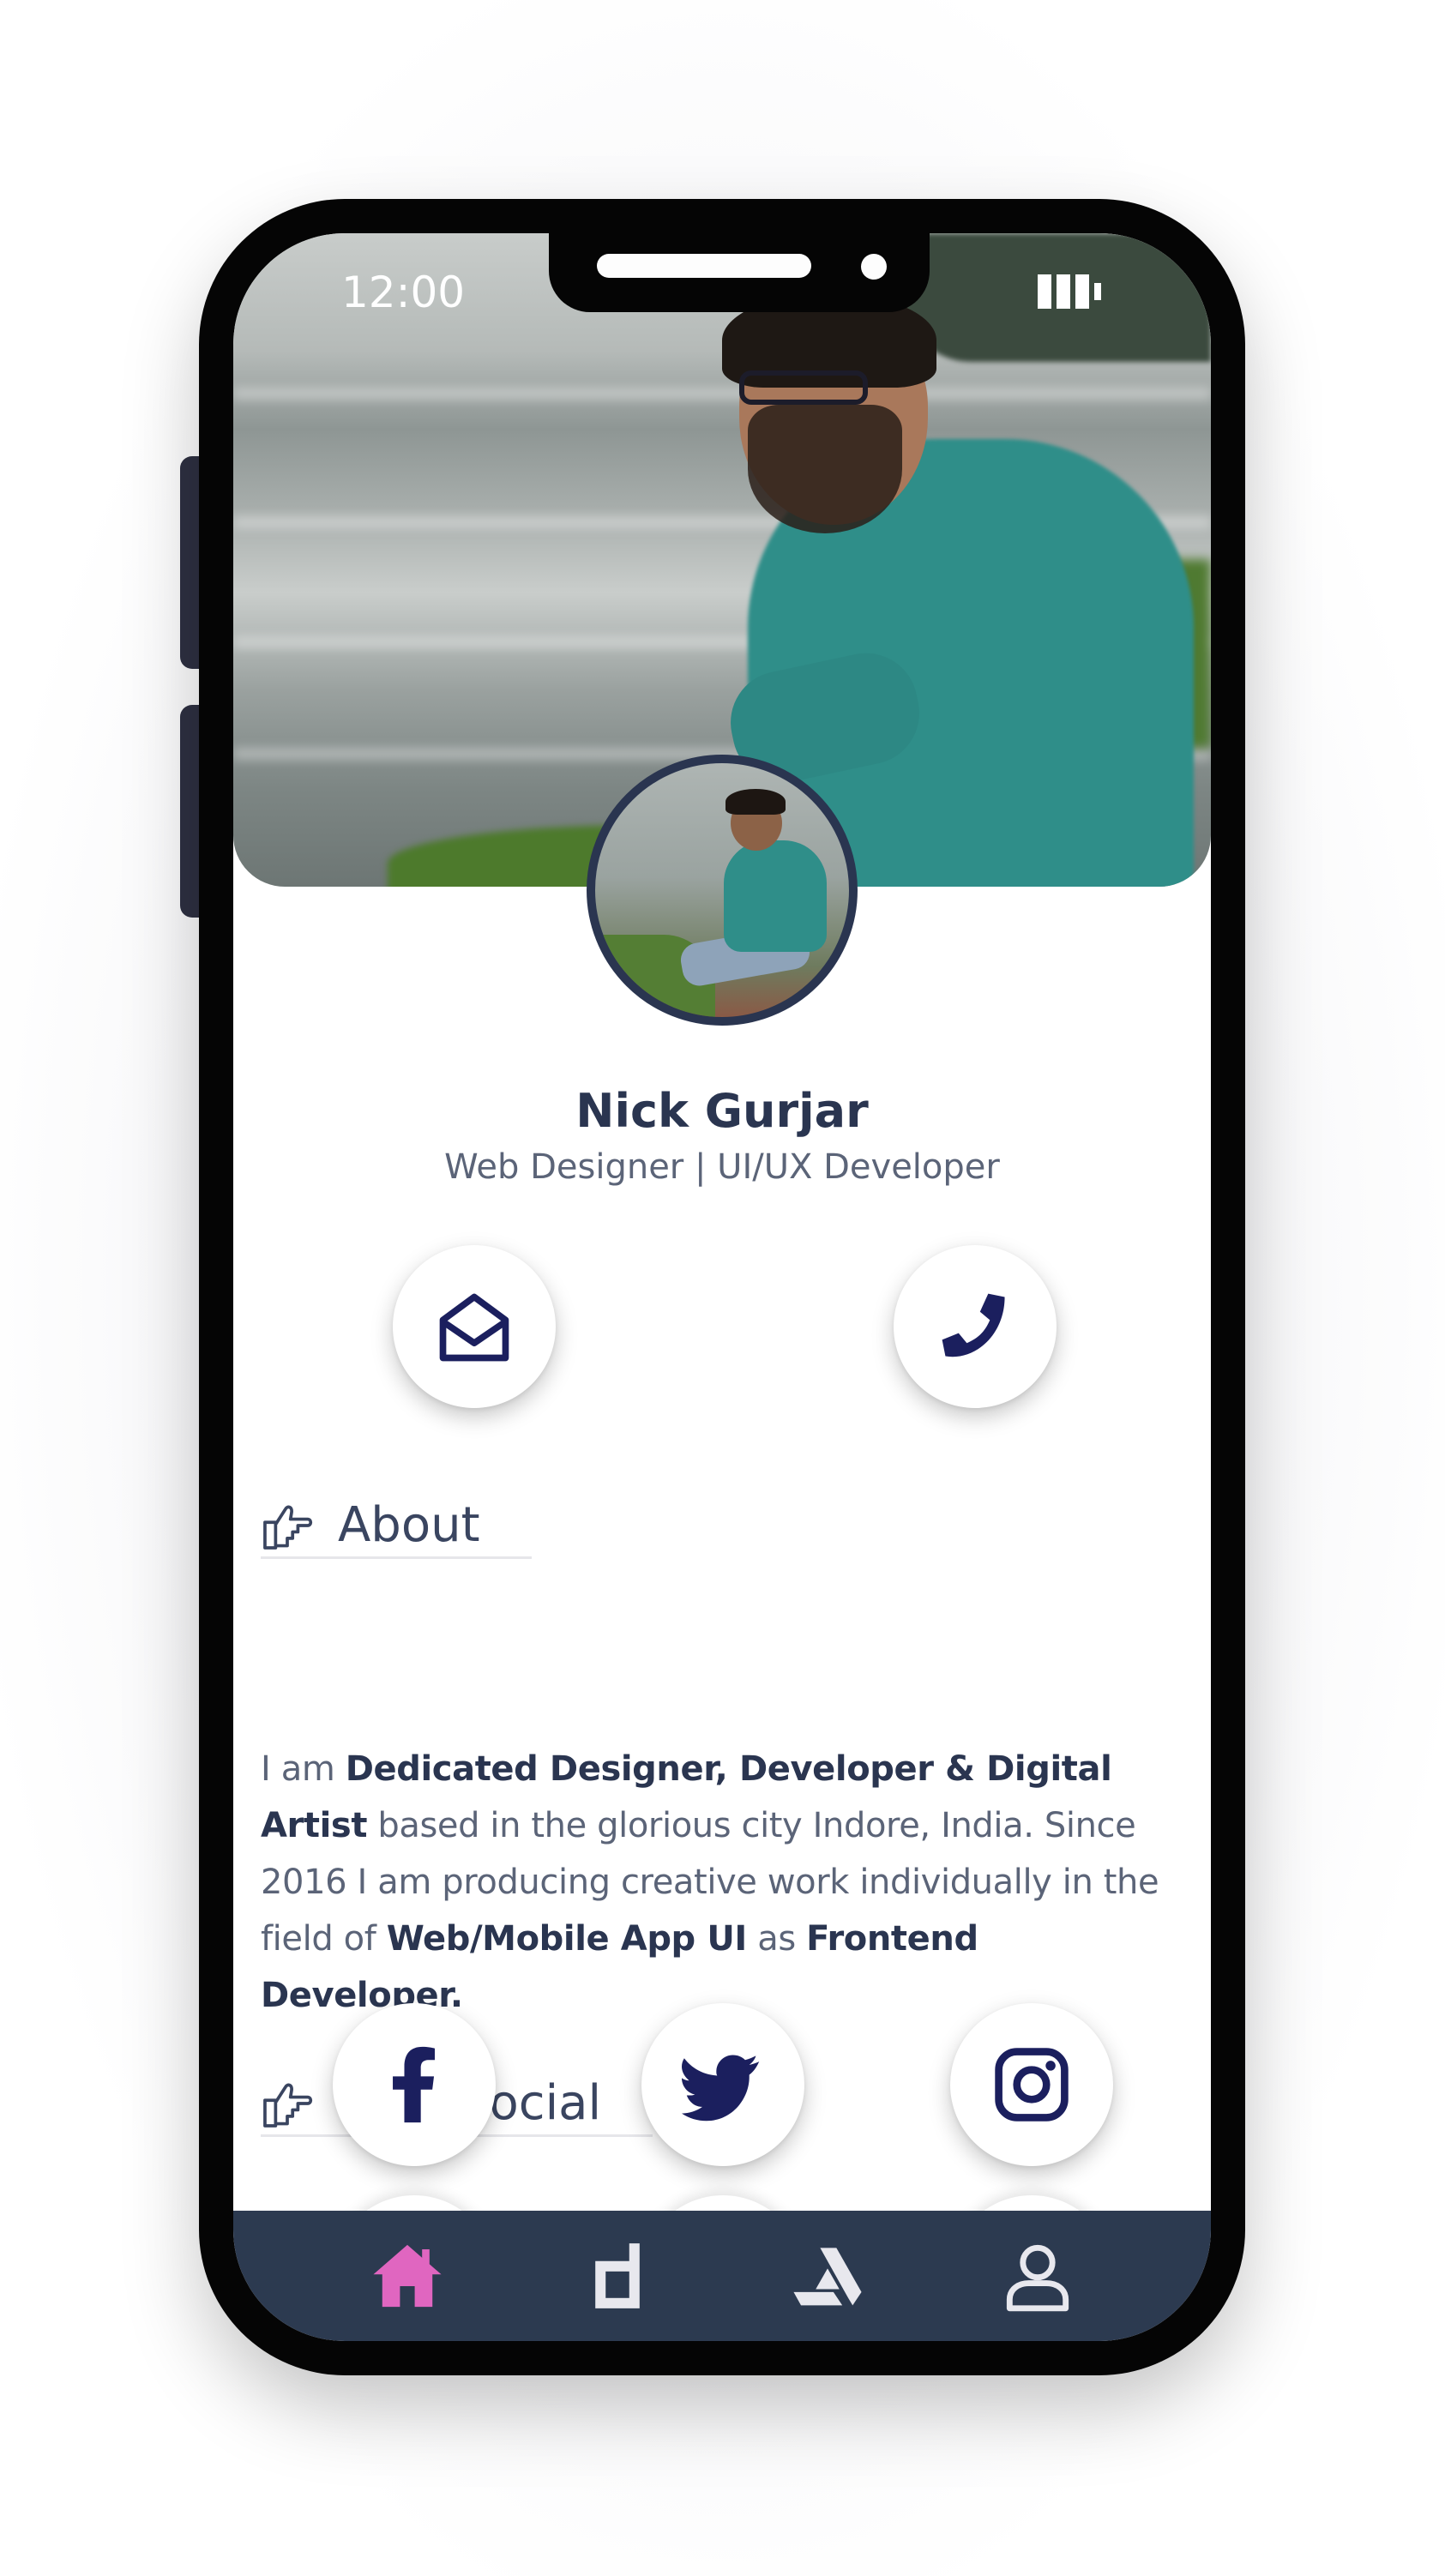  I want to click on person-glasses, so click(803, 387).